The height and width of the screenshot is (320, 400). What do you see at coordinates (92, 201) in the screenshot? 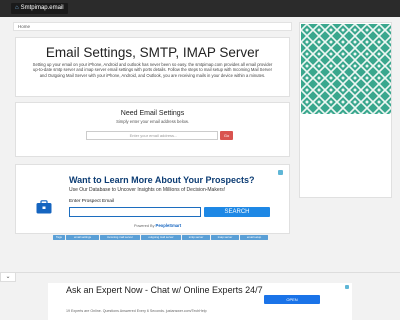
I see `prospect-email-label: Enter Prospect Email` at bounding box center [92, 201].